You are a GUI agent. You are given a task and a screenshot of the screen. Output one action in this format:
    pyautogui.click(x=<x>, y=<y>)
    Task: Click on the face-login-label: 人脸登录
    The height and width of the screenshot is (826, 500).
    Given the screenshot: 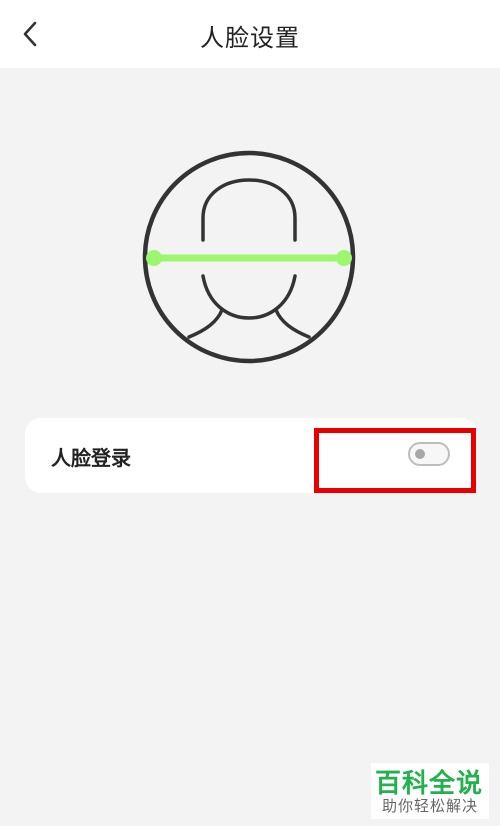 What is the action you would take?
    pyautogui.click(x=91, y=458)
    